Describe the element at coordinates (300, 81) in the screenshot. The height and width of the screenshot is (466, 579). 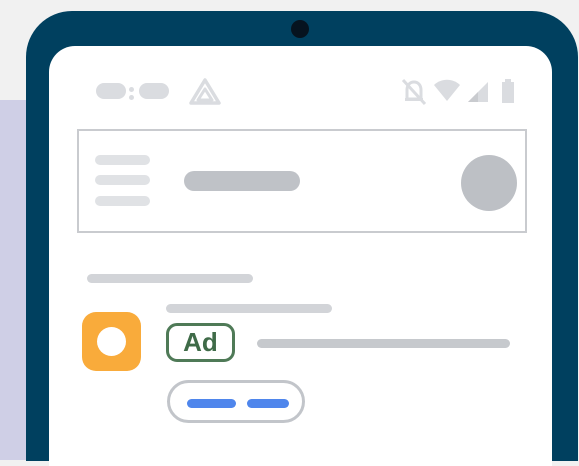
I see `status-bar` at that location.